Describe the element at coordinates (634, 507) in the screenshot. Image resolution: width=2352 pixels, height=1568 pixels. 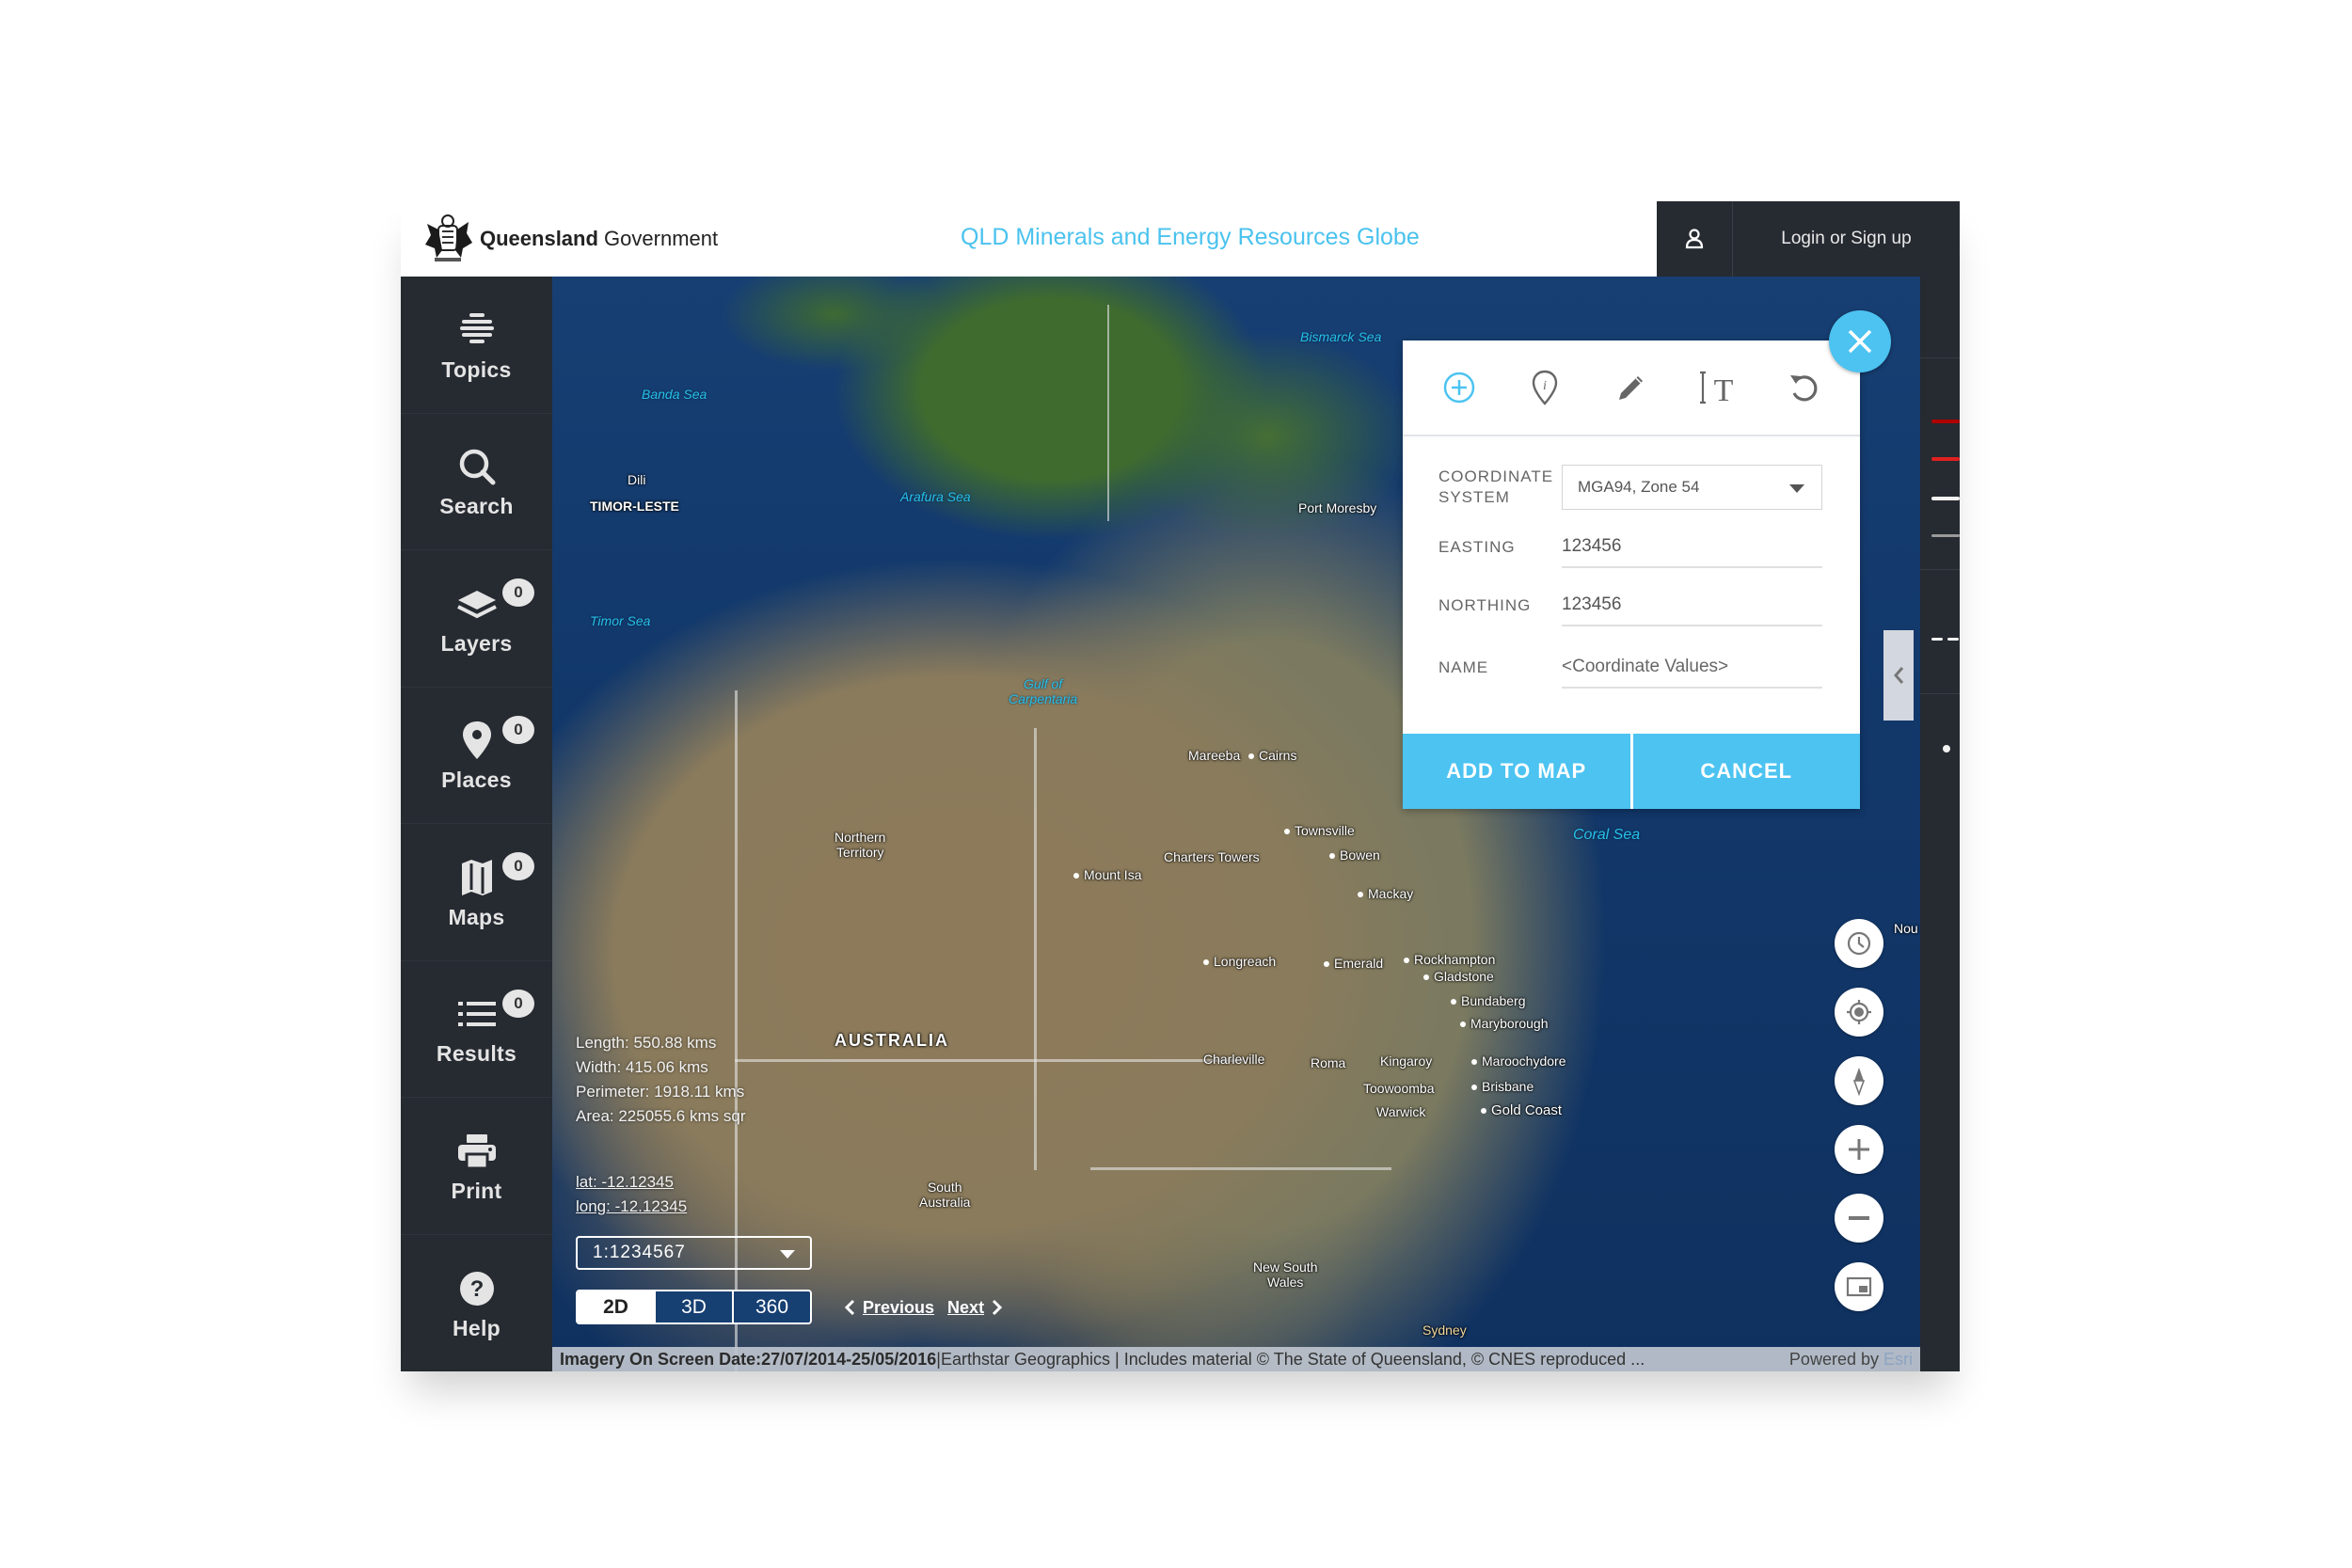
I see `map-label-timor-leste: TIMOR-LESTE` at that location.